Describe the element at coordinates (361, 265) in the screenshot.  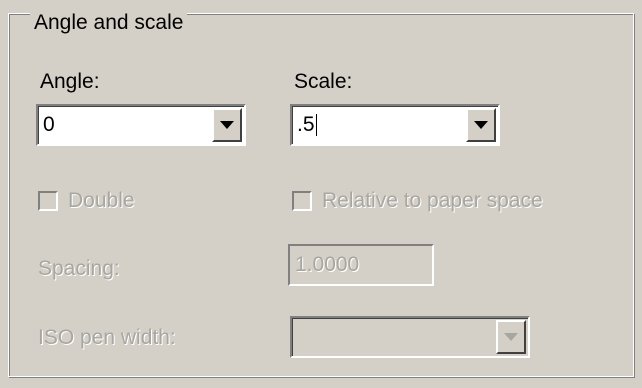
I see `spacing-field: 1.0000` at that location.